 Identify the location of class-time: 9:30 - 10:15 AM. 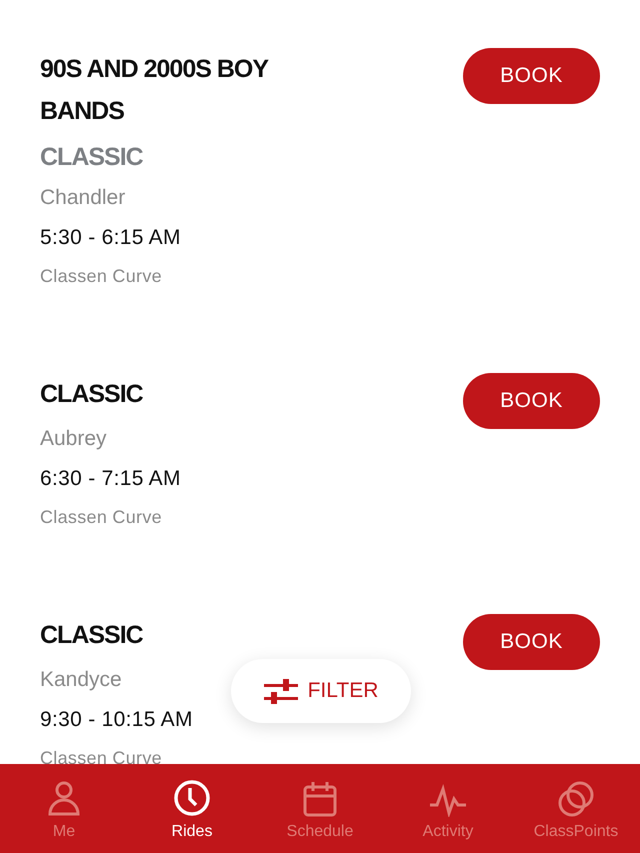
(116, 720).